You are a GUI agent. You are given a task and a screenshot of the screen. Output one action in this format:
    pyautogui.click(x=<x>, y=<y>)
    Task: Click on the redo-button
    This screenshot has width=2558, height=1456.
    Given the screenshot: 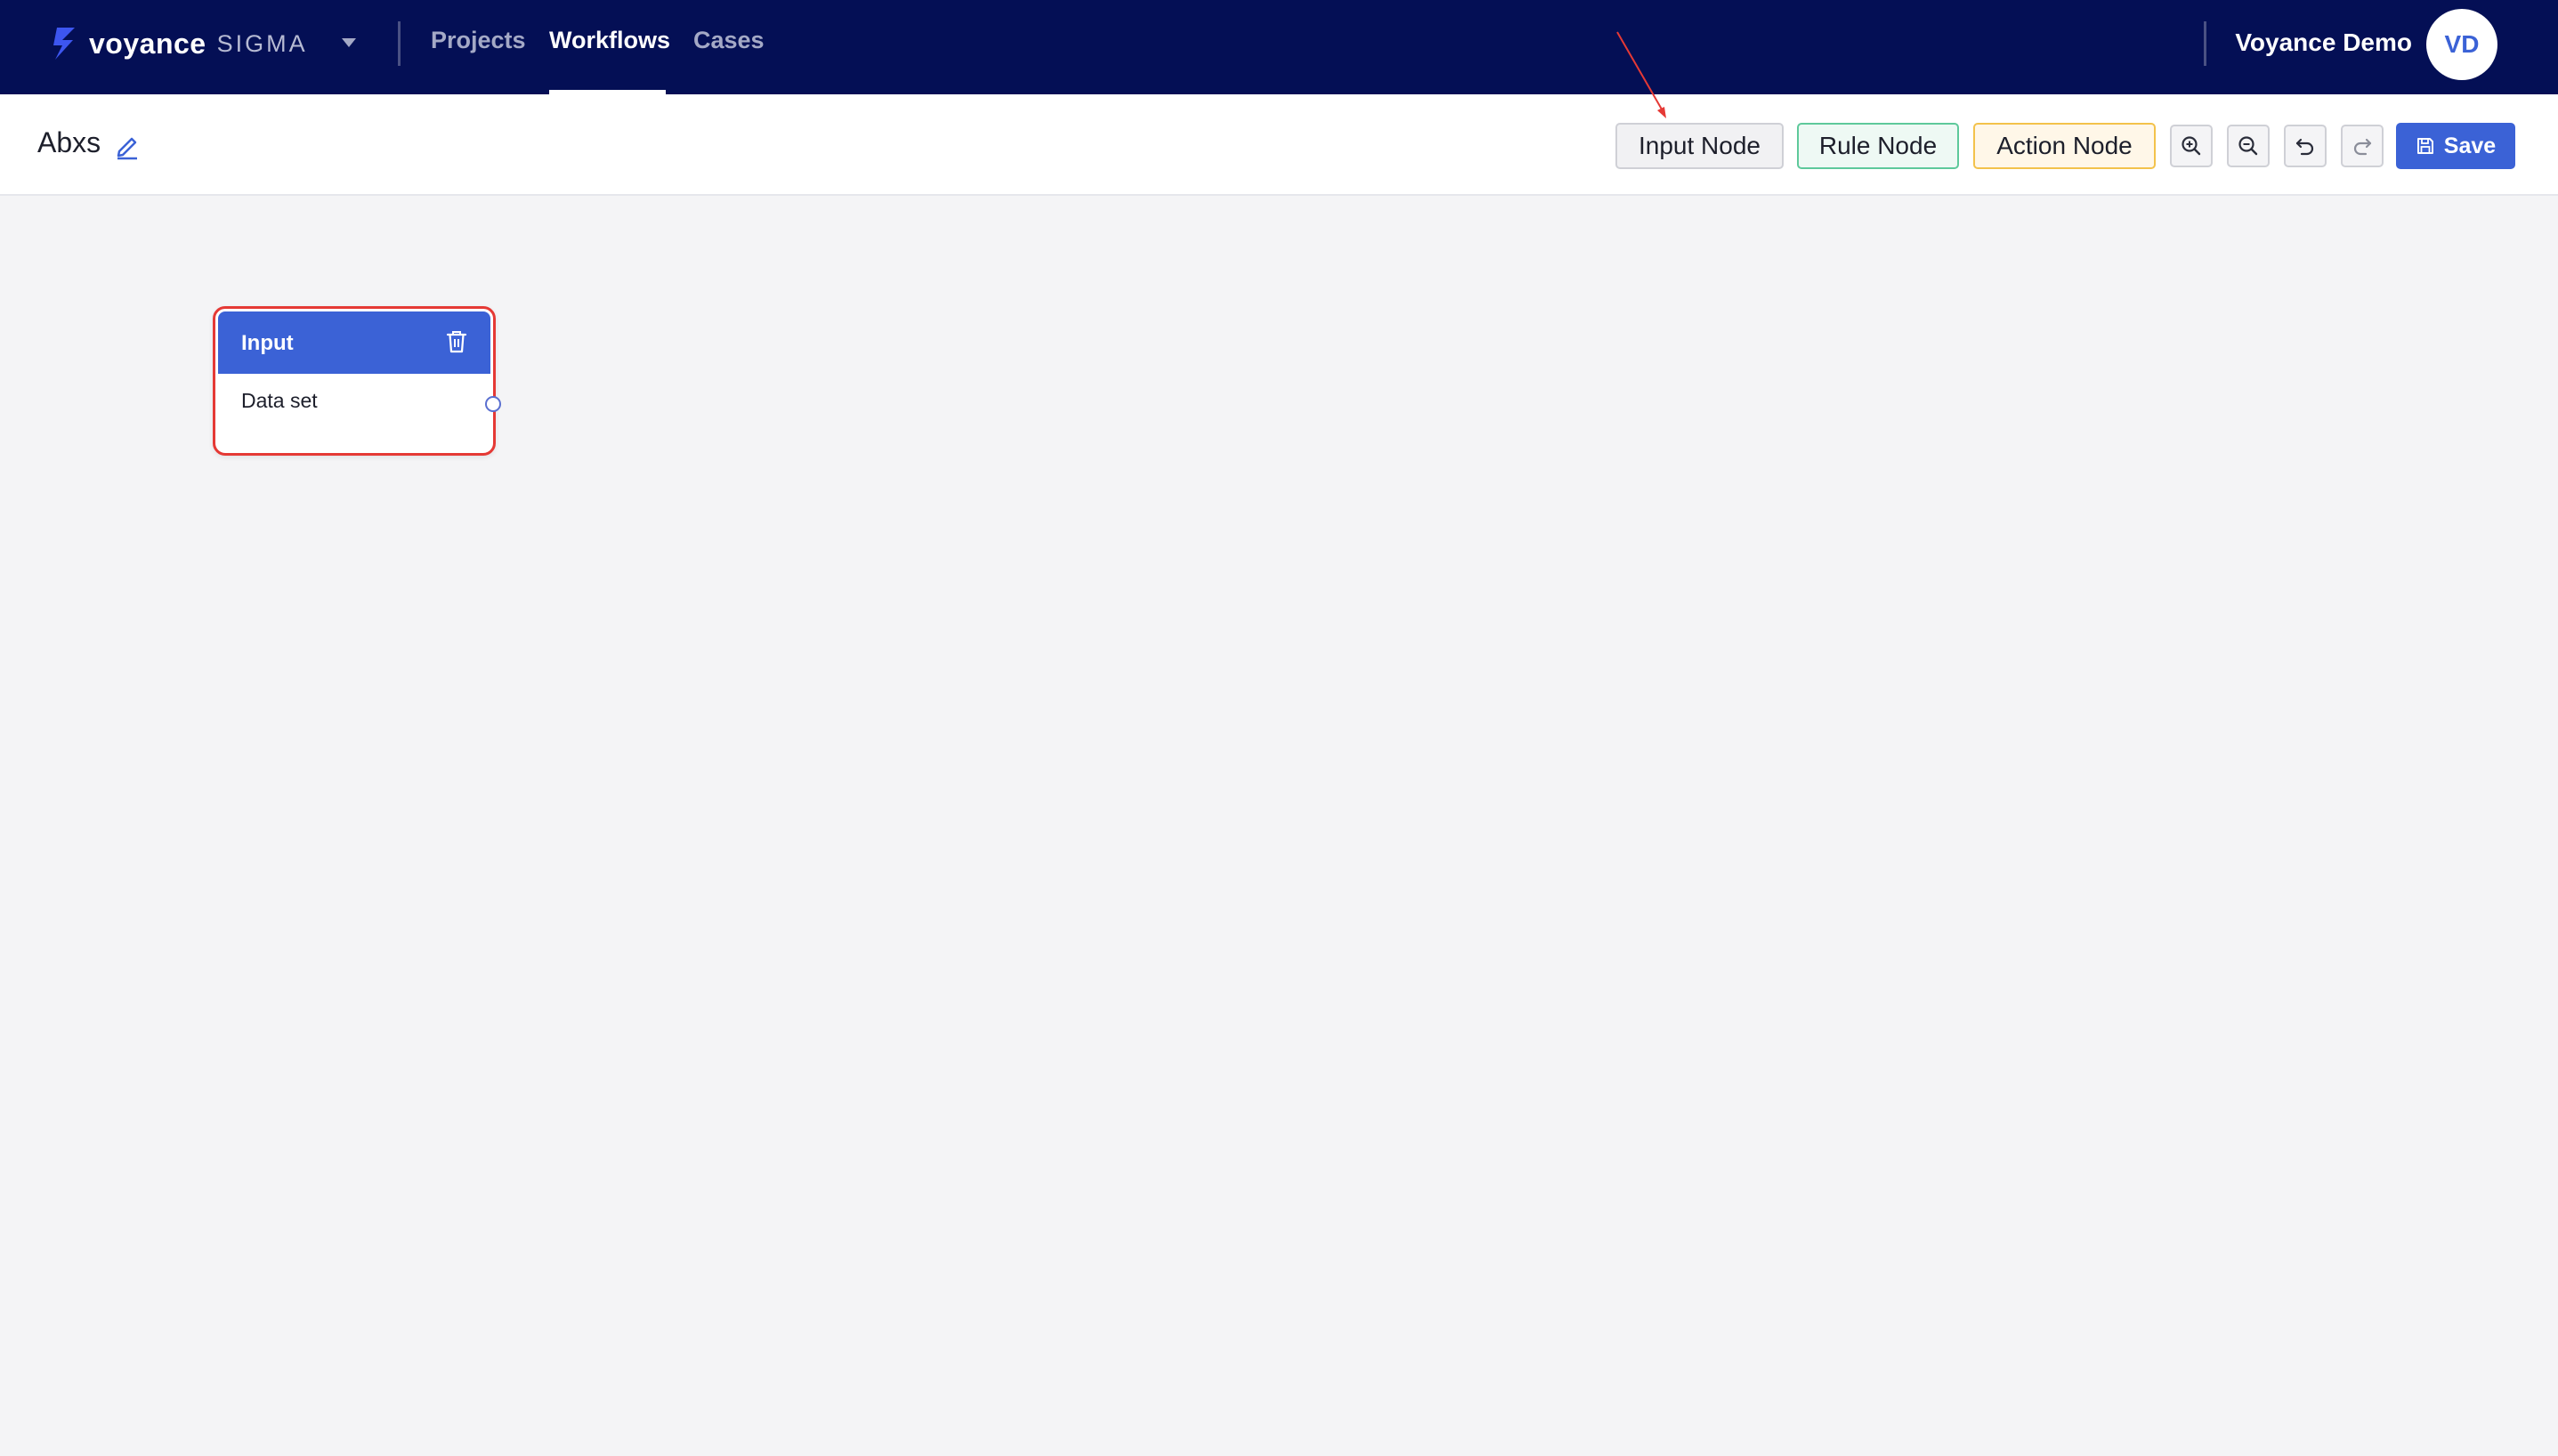 What is the action you would take?
    pyautogui.click(x=2362, y=146)
    